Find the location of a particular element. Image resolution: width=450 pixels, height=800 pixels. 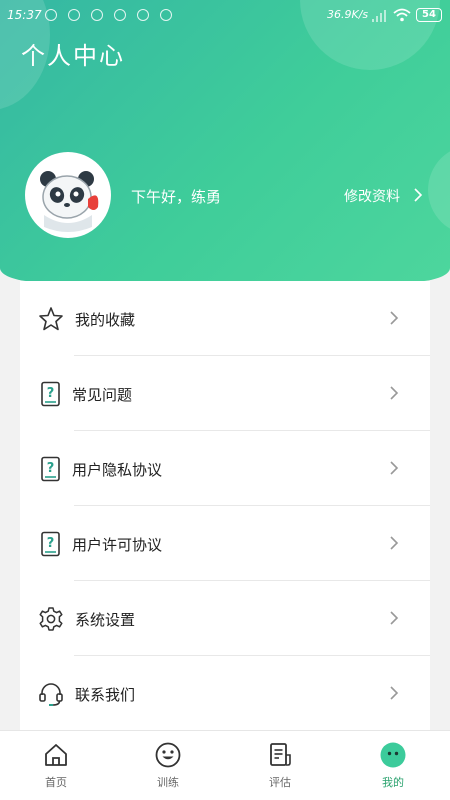

menu-item-privacy: ? 用户隐私协议 is located at coordinates (225, 468).